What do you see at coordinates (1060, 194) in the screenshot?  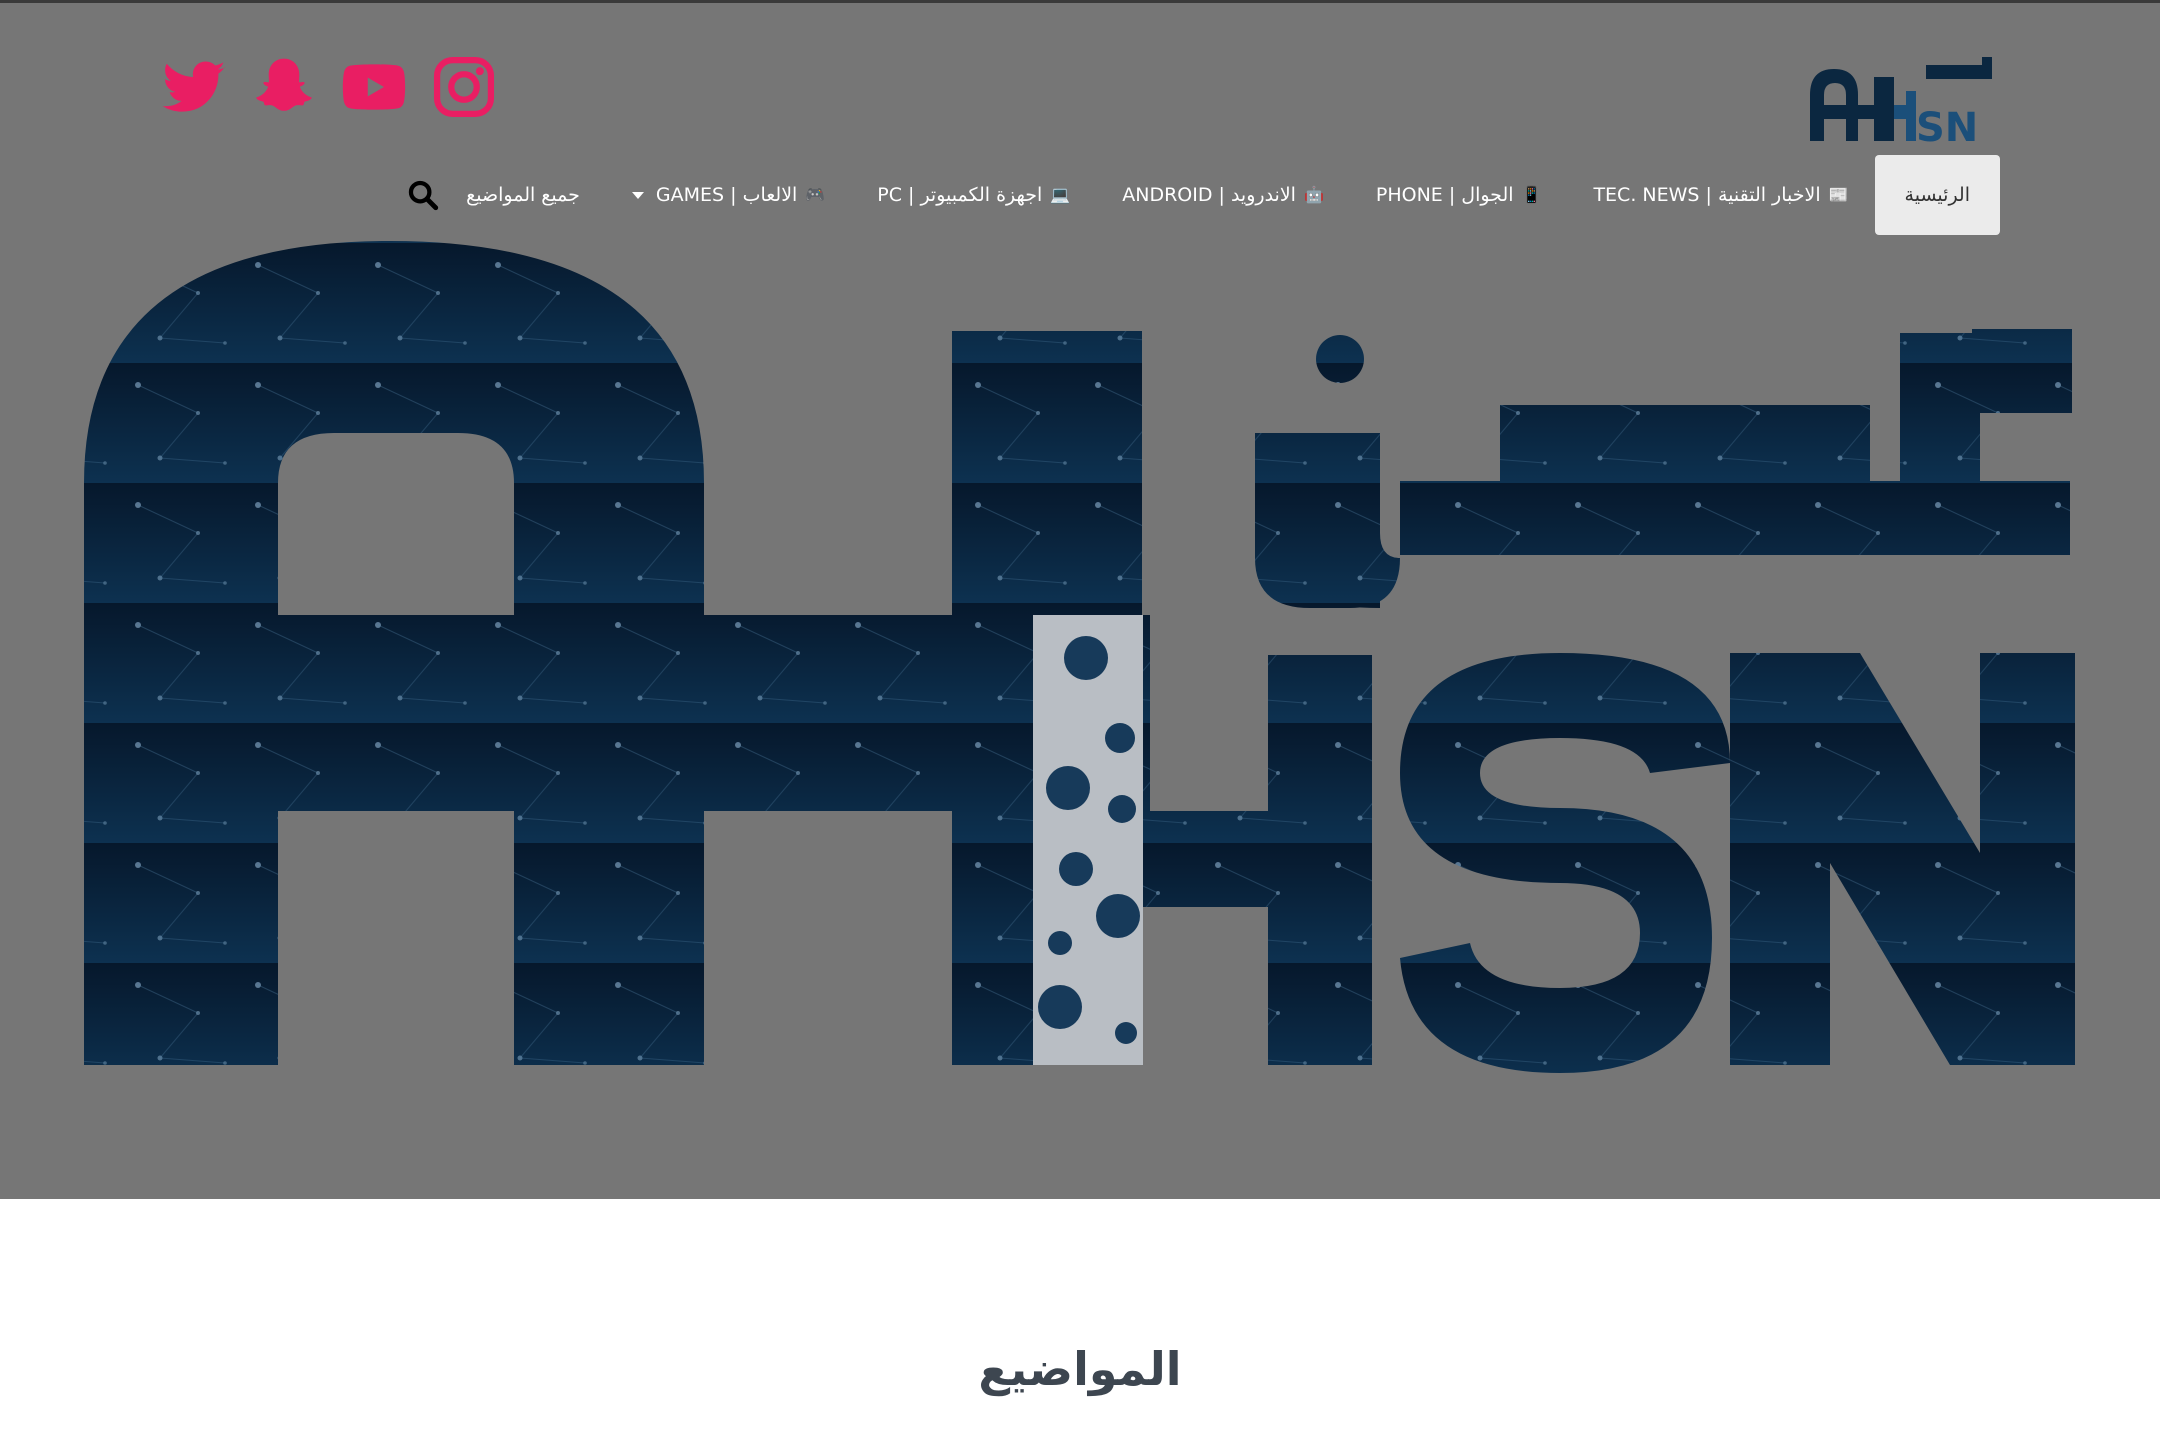 I see `laptop-icon: 💻` at bounding box center [1060, 194].